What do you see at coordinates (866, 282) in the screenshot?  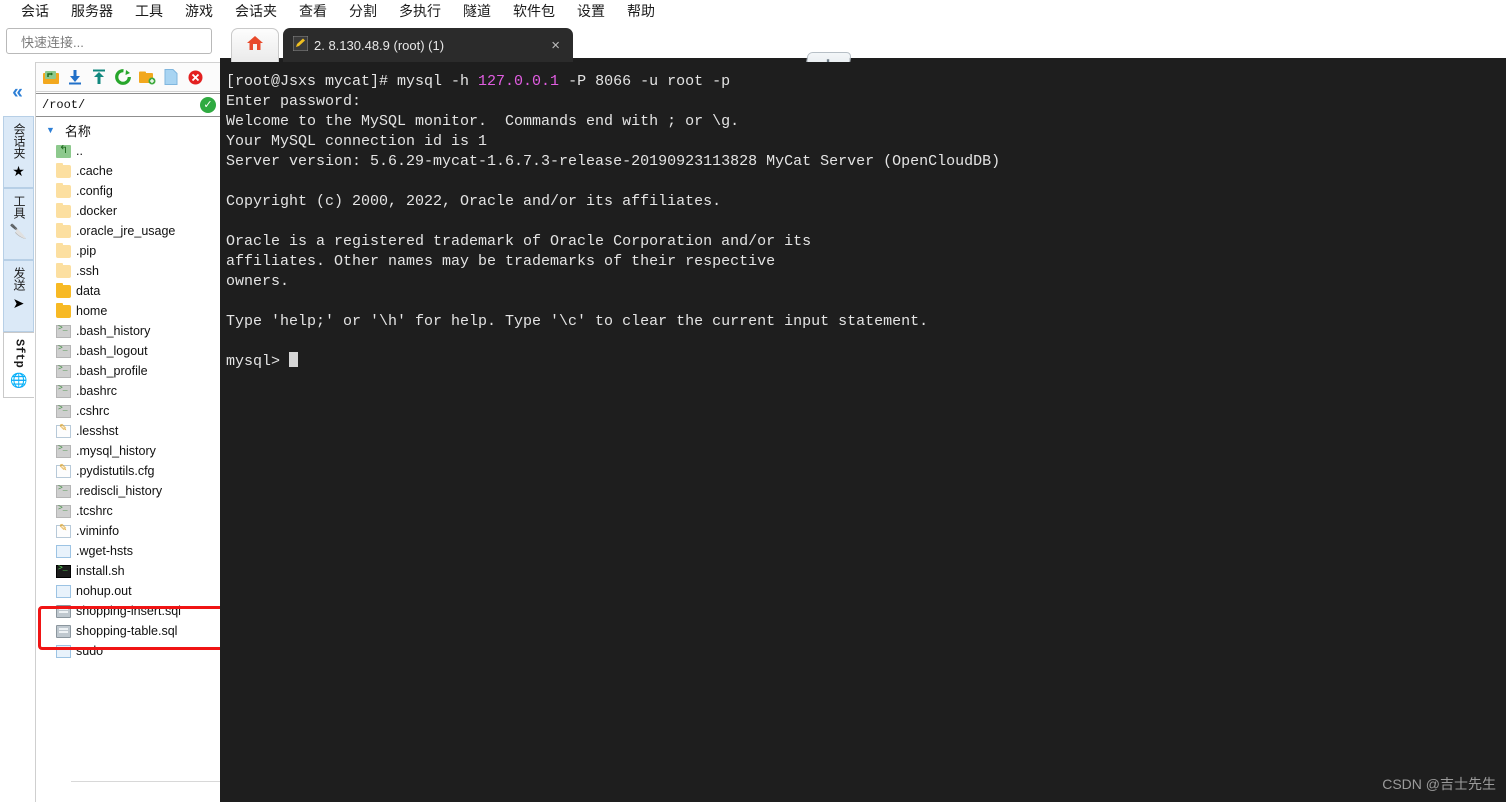 I see `terminal-line: owners.` at bounding box center [866, 282].